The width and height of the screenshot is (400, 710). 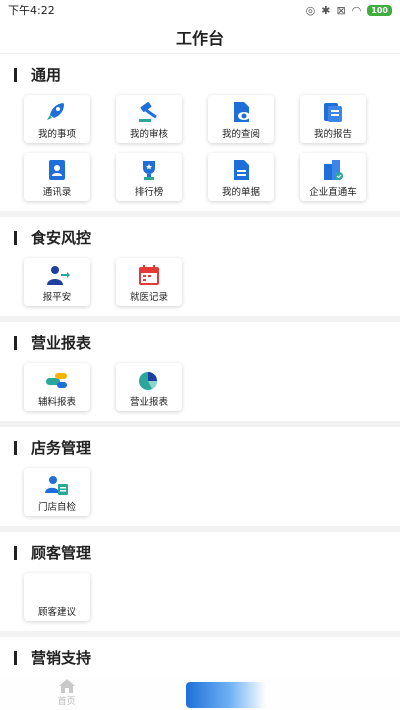 I want to click on status-bar: 下午4:22 ◎ ✱ ⊠ ◠ 100, so click(x=200, y=10).